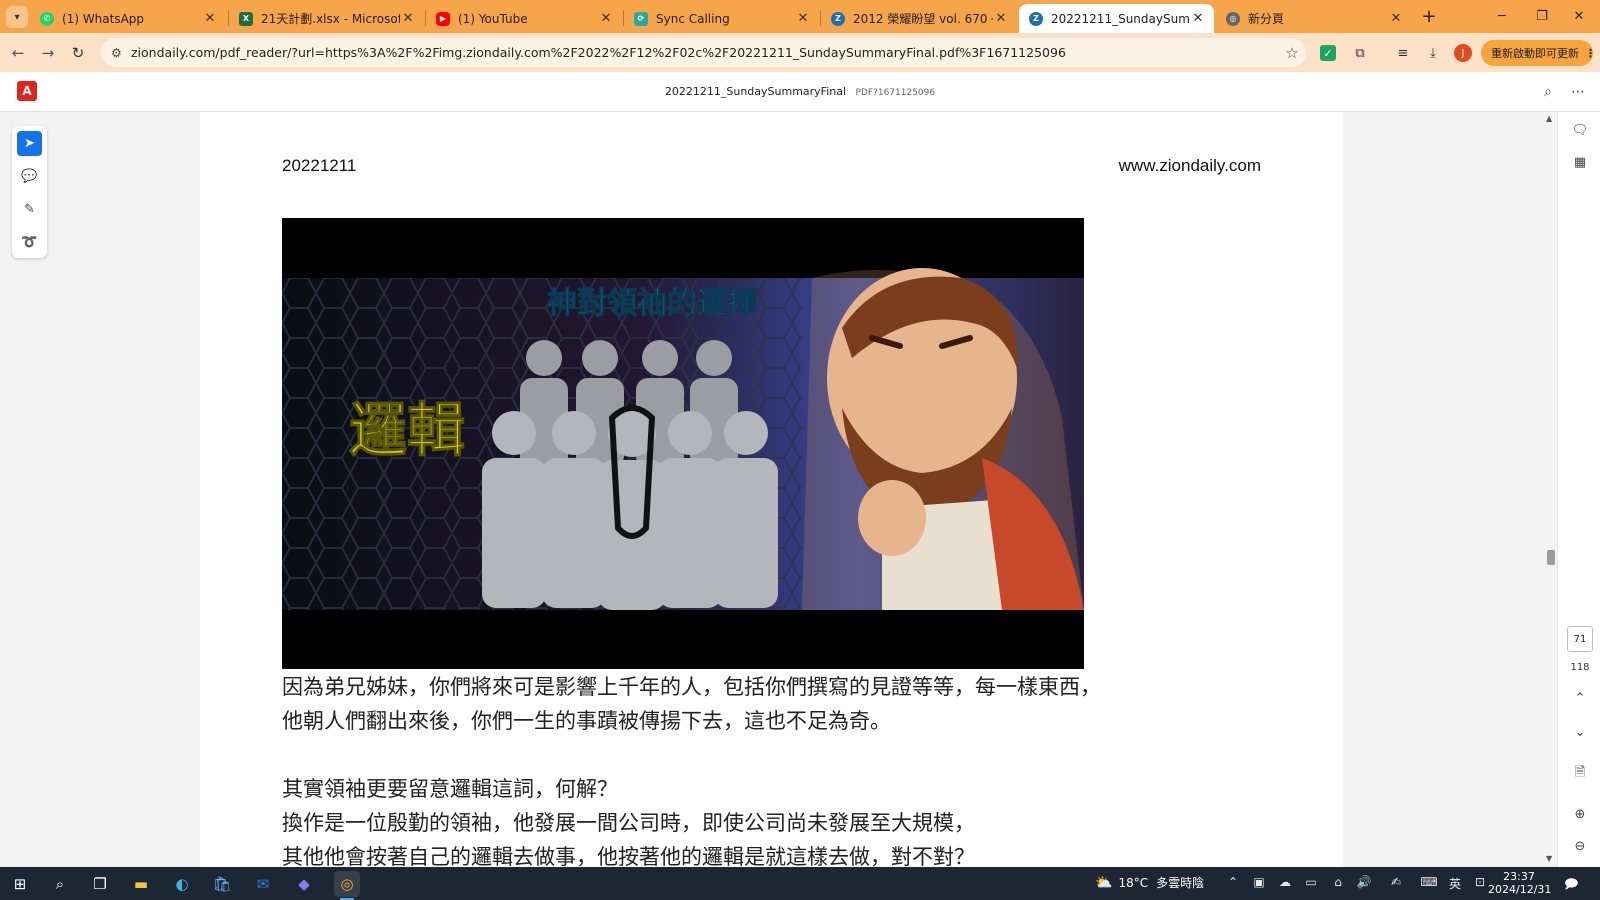 The height and width of the screenshot is (900, 1600). I want to click on hero-headline: 神對領袖的選擇, so click(652, 303).